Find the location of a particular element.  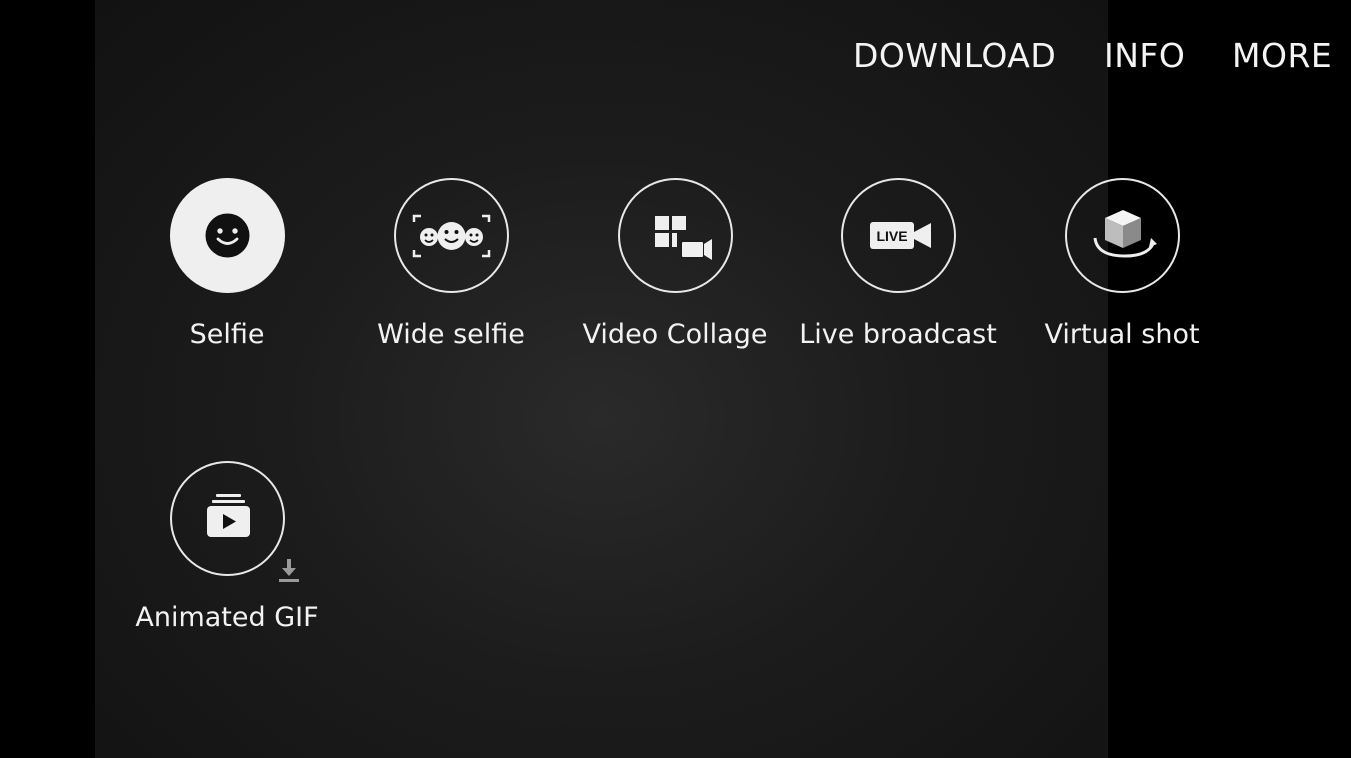

mode-animated-gif-circle is located at coordinates (227, 518).